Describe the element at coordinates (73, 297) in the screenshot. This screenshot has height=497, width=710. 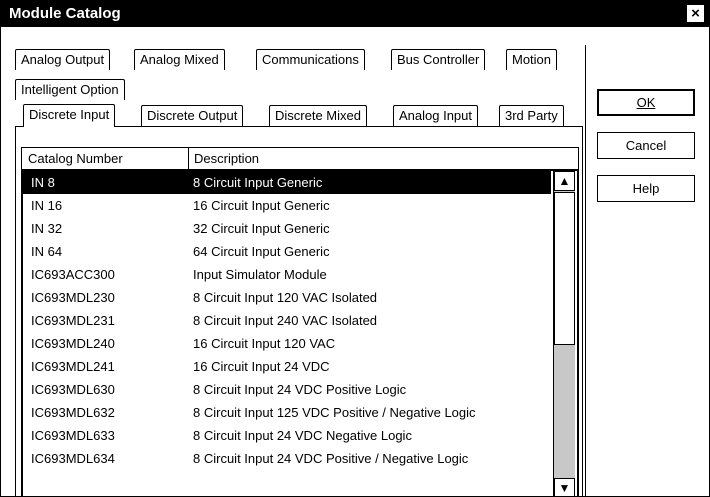
I see `catalog-number-cell: IC693MDL230` at that location.